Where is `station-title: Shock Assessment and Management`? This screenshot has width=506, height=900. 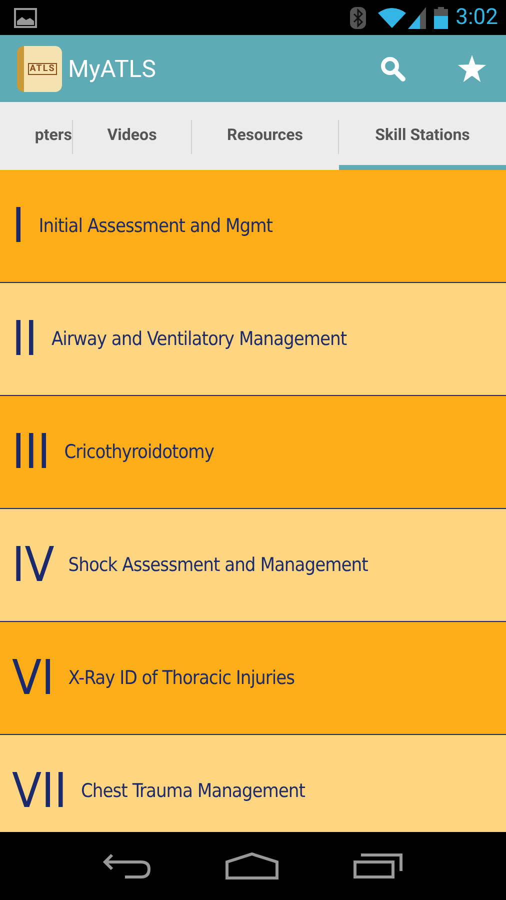
station-title: Shock Assessment and Management is located at coordinates (218, 565).